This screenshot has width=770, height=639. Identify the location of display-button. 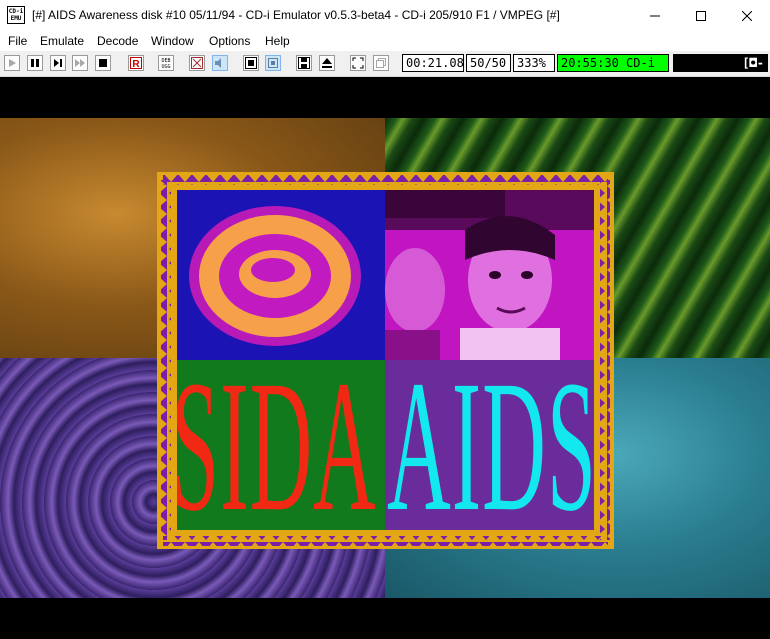
(273, 63).